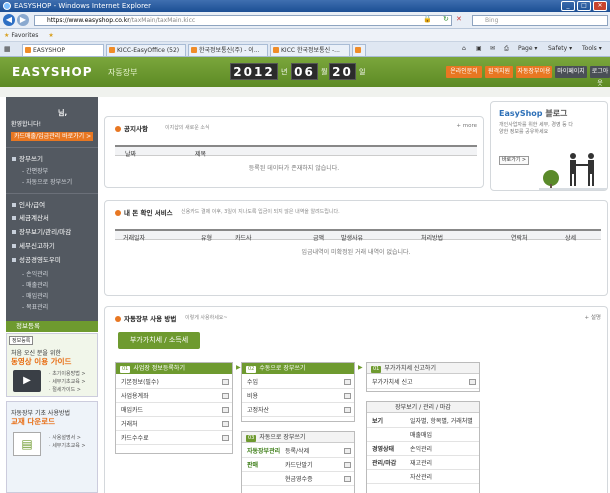 This screenshot has width=610, height=493. I want to click on step-item: 판매 카드단말기, so click(298, 465).